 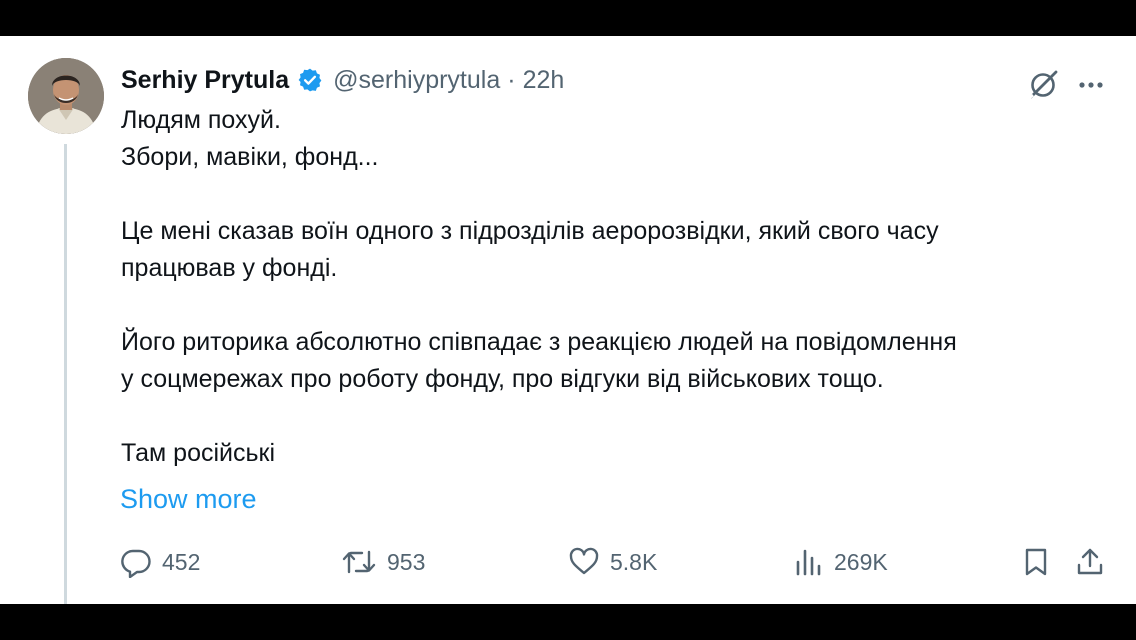 I want to click on reply-icon, so click(x=136, y=562).